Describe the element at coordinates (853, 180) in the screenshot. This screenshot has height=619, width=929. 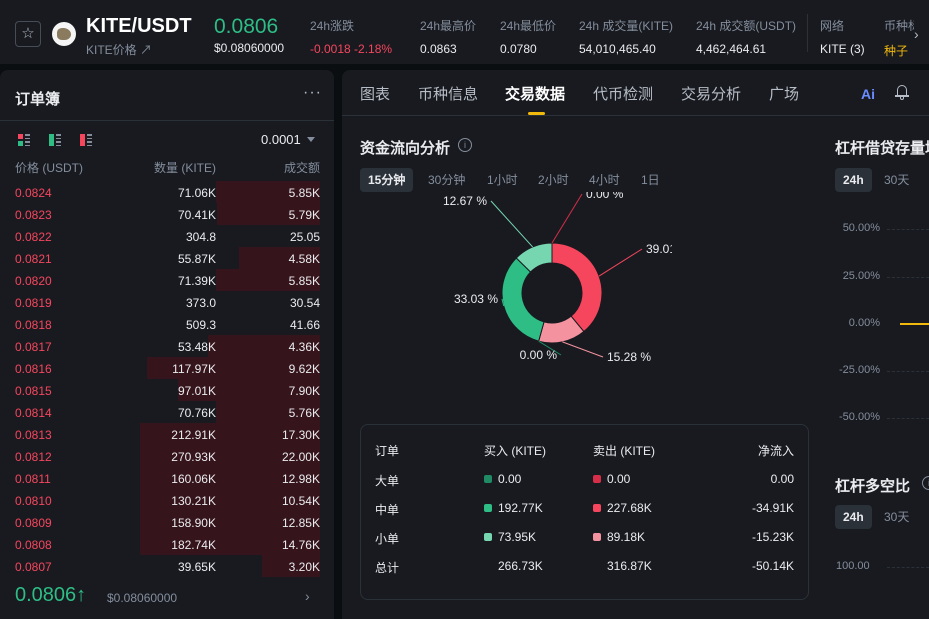
I see `lending-period-24h: 24h` at that location.